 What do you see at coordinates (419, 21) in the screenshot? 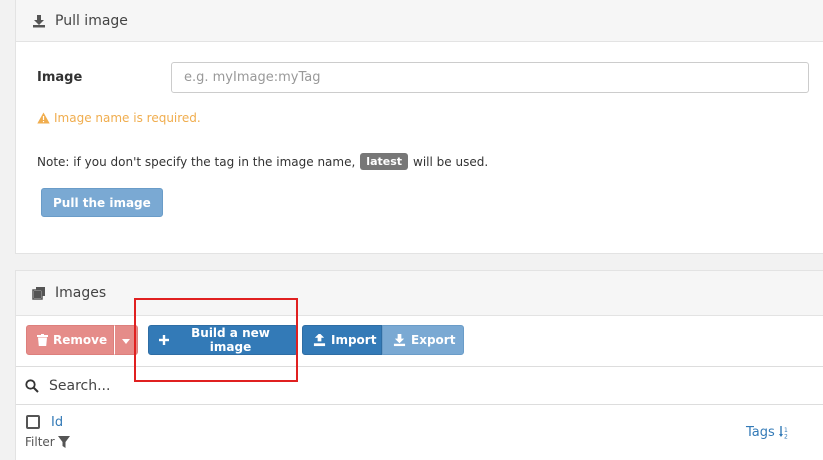
I see `pull-image-header: Pull image` at bounding box center [419, 21].